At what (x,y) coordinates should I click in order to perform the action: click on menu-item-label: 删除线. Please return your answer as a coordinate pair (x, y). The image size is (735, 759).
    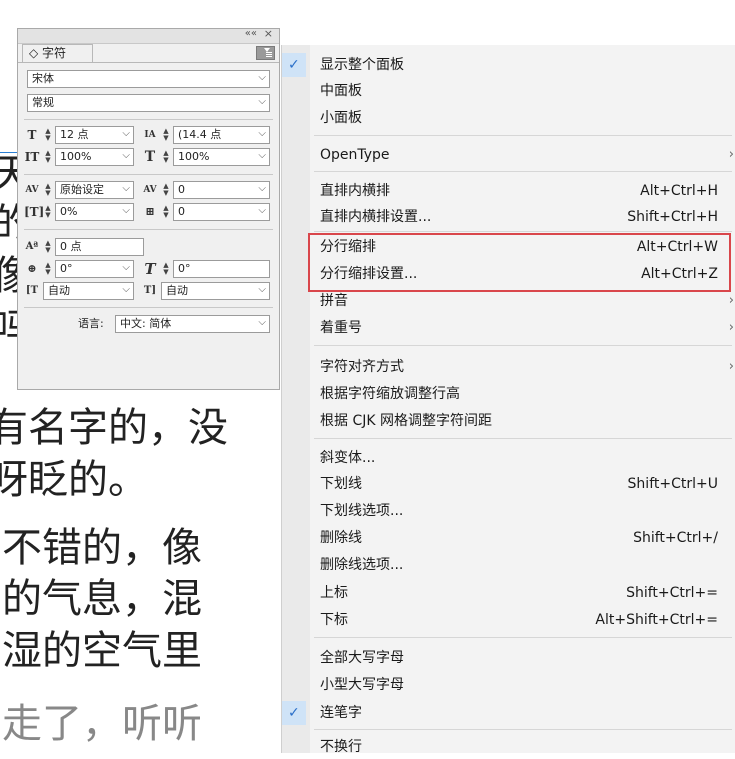
    Looking at the image, I should click on (341, 538).